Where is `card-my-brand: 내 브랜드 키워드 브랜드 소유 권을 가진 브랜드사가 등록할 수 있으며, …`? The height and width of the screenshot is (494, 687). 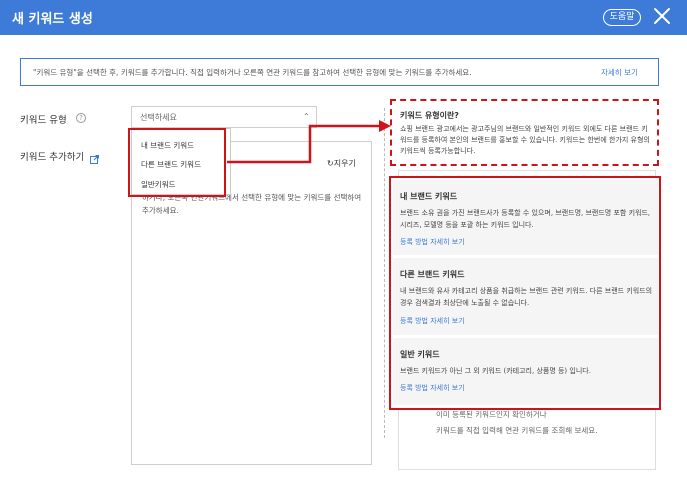
card-my-brand: 내 브랜드 키워드 브랜드 소유 권을 가진 브랜드사가 등록할 수 있으며, … is located at coordinates (525, 218).